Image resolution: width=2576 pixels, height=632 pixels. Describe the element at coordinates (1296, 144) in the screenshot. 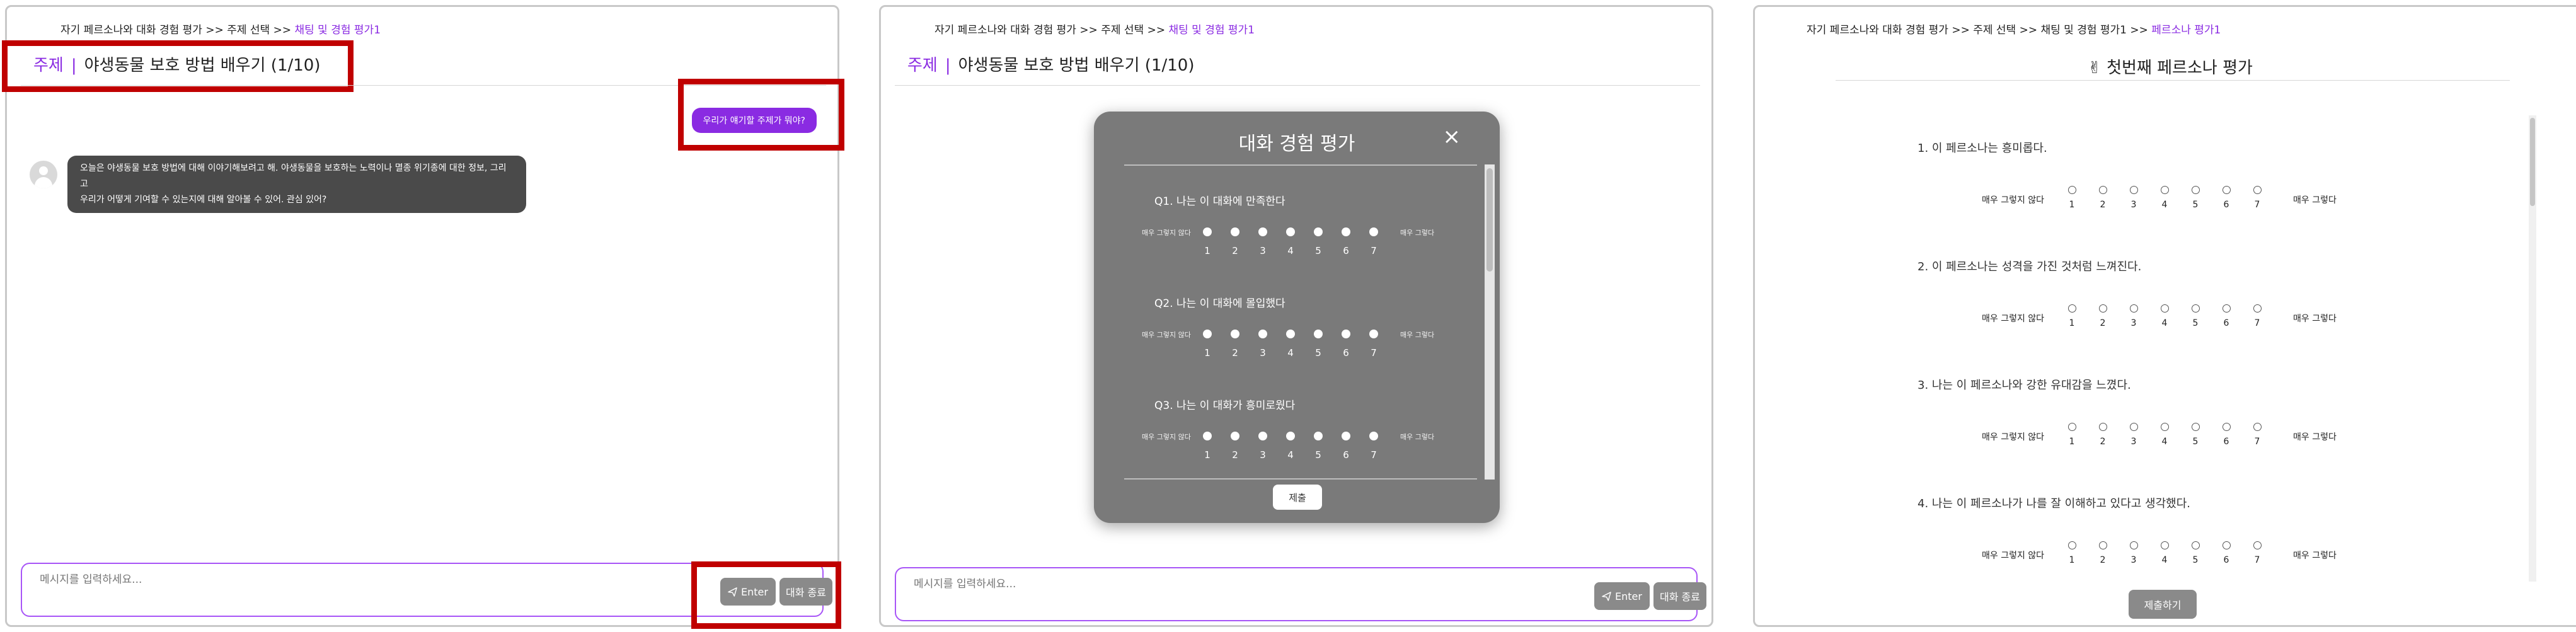

I see `modal-title: 대화 경험 평가` at that location.